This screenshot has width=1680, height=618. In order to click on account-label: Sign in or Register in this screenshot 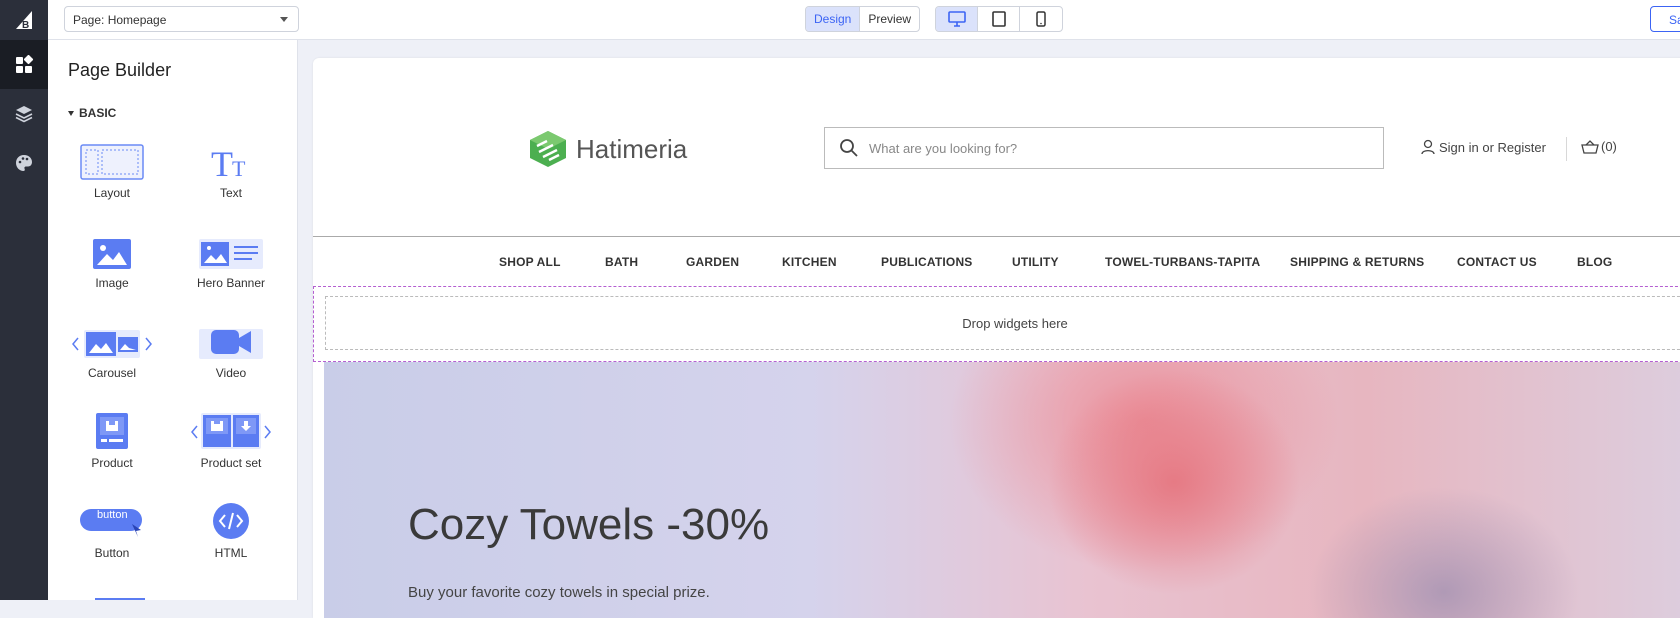, I will do `click(1492, 147)`.